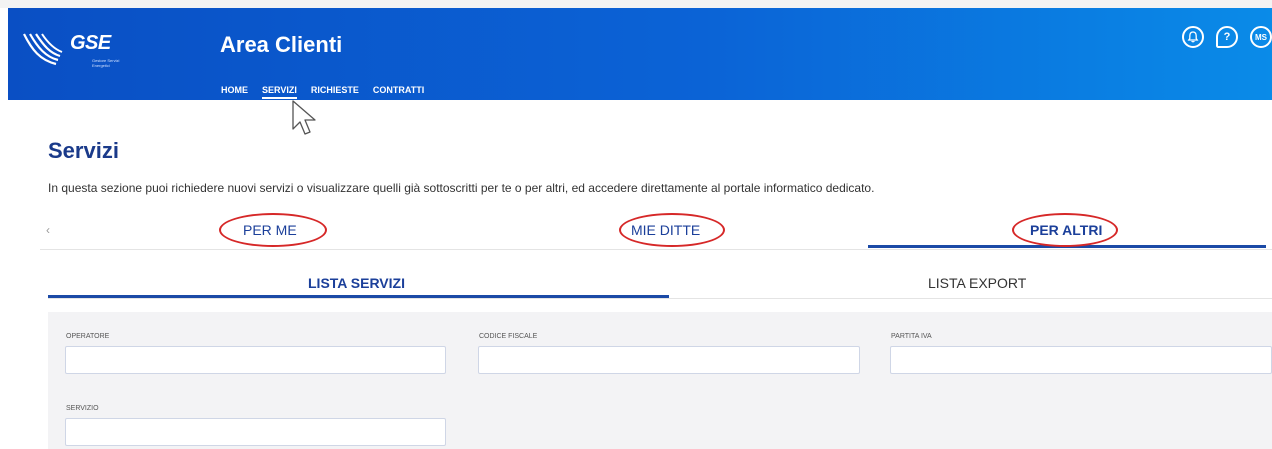 This screenshot has width=1272, height=449. I want to click on codice-fiscale-label: CODICE FISCALE, so click(508, 336).